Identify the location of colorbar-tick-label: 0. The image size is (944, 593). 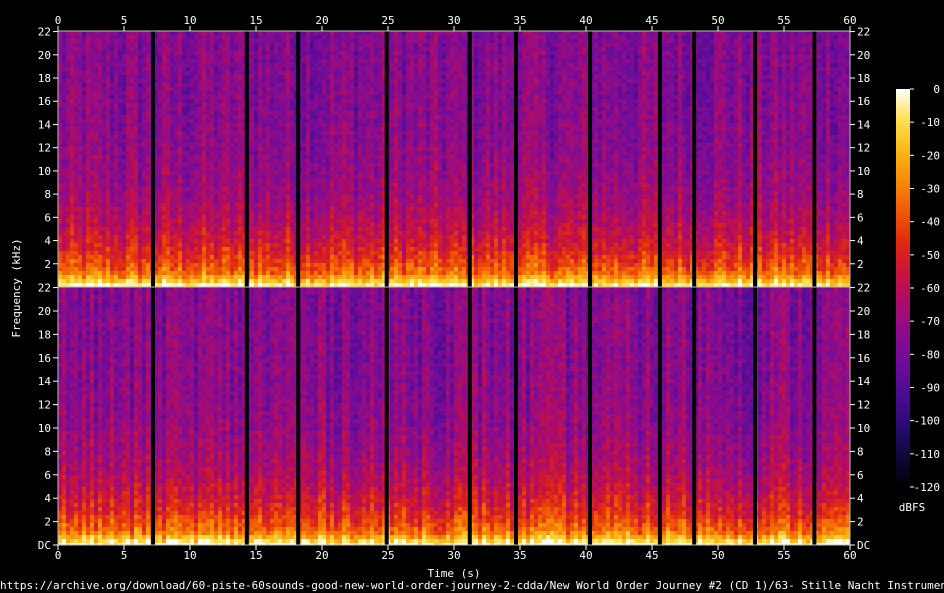
(936, 89).